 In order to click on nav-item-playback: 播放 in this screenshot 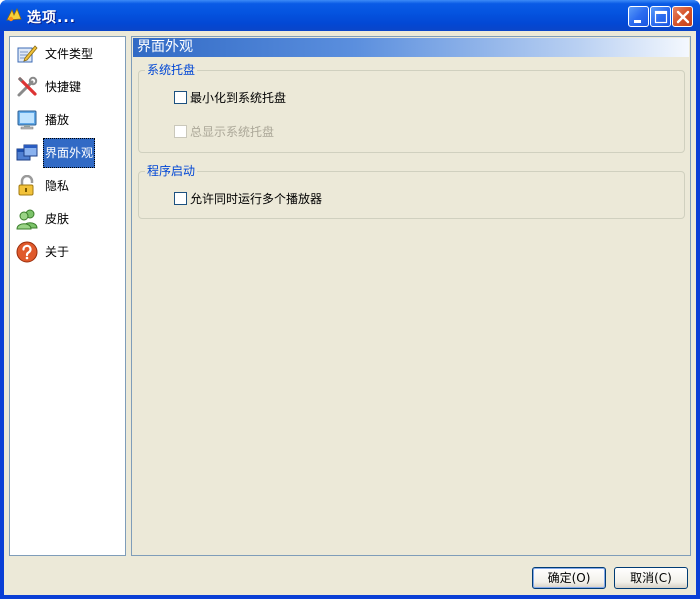, I will do `click(68, 120)`.